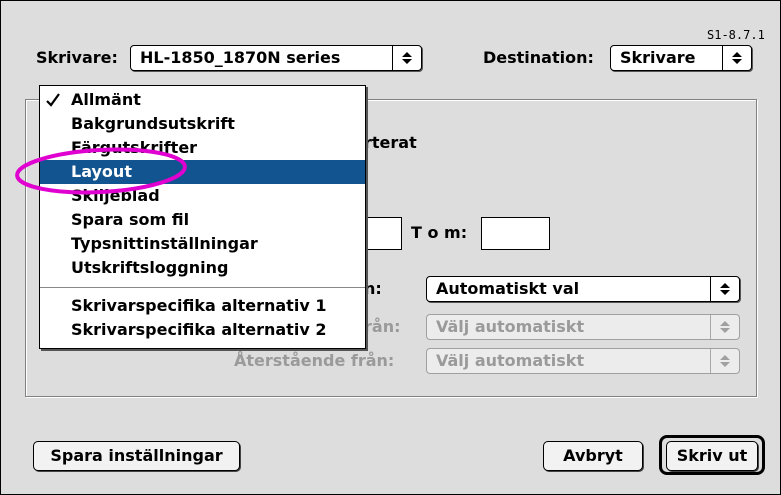 The width and height of the screenshot is (781, 495). Describe the element at coordinates (106, 99) in the screenshot. I see `menu-item-label: Allmänt` at that location.